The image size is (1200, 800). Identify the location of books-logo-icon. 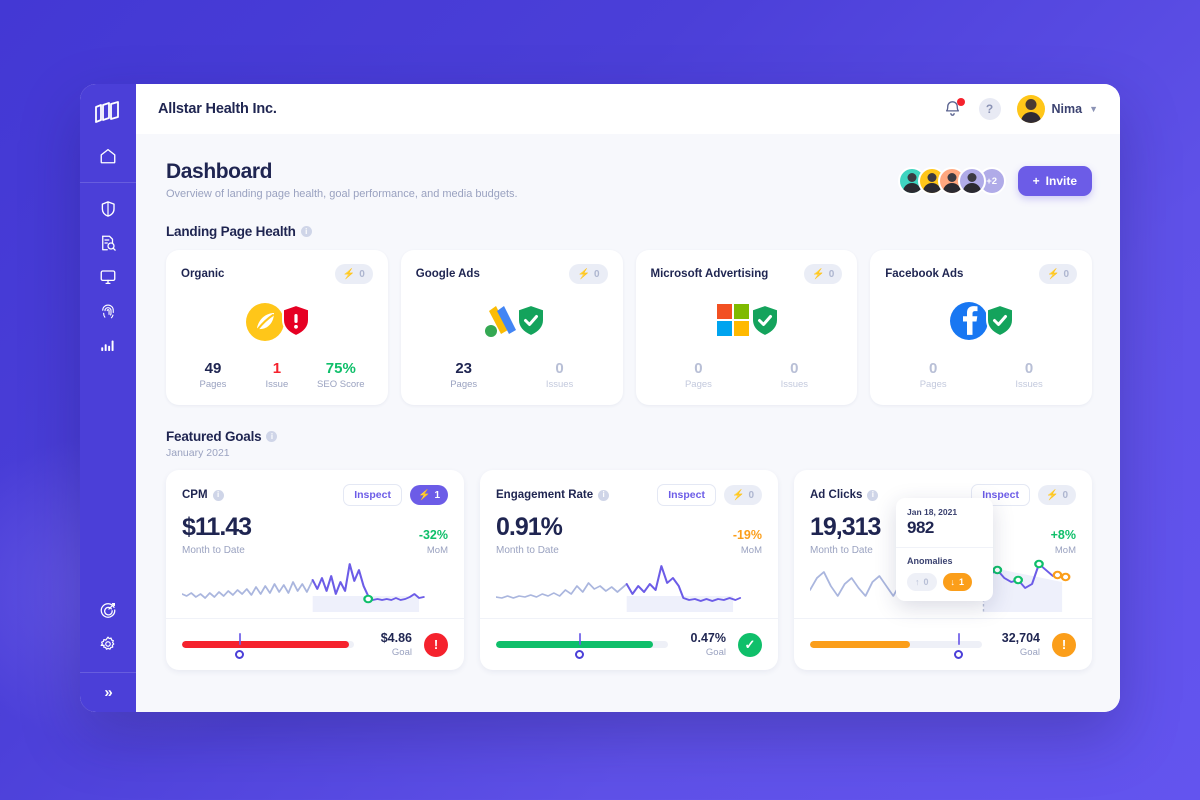
(108, 113).